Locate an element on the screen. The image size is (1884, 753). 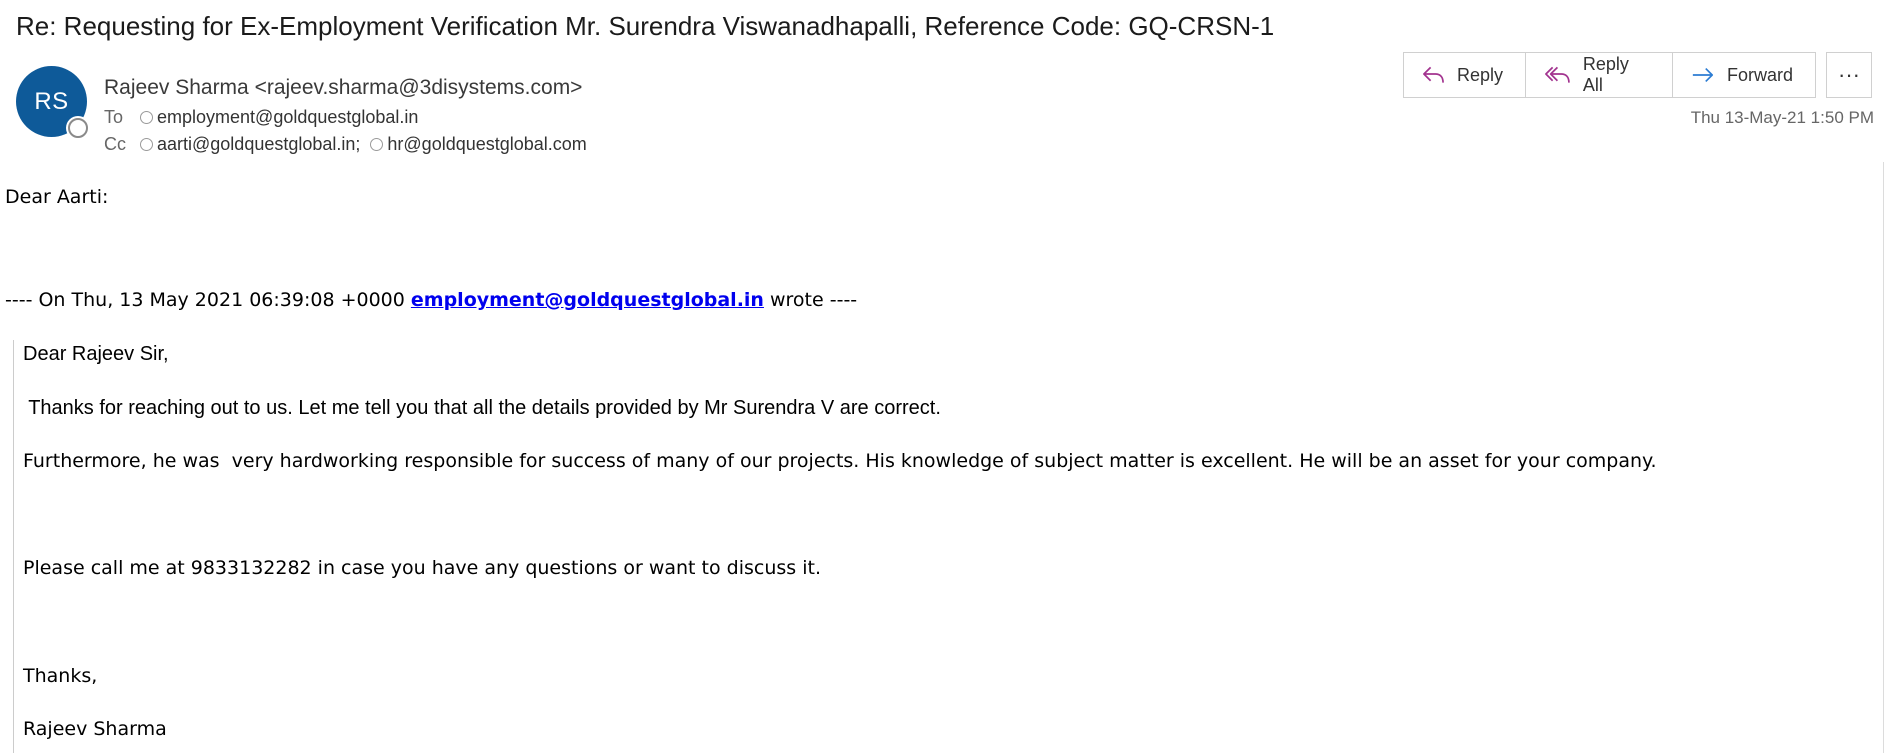
quote-header-suffix: wrote ---- is located at coordinates (810, 300).